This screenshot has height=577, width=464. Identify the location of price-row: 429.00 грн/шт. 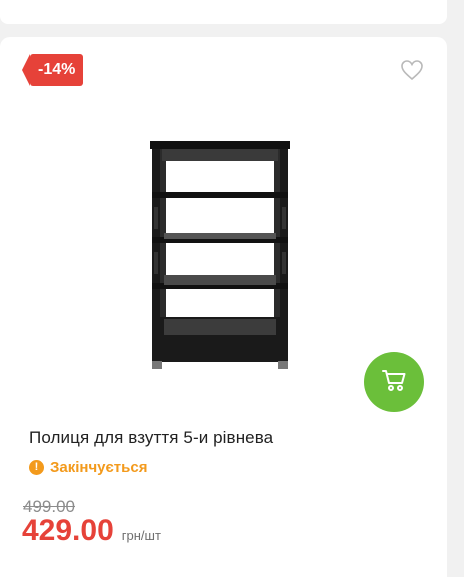
(91, 531).